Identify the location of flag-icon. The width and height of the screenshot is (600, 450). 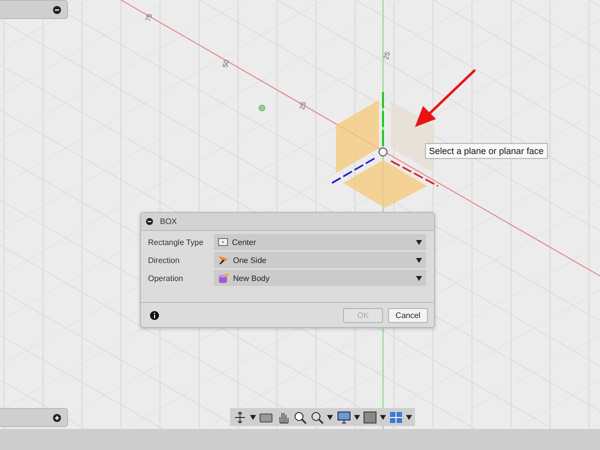
(223, 260).